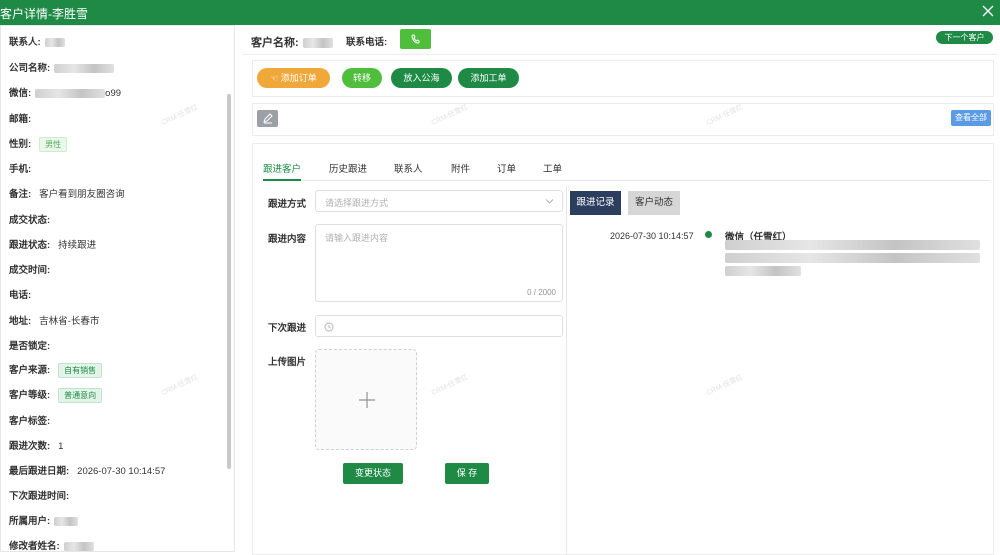 Image resolution: width=1000 pixels, height=555 pixels. Describe the element at coordinates (287, 204) in the screenshot. I see `method-label: 跟进方式` at that location.